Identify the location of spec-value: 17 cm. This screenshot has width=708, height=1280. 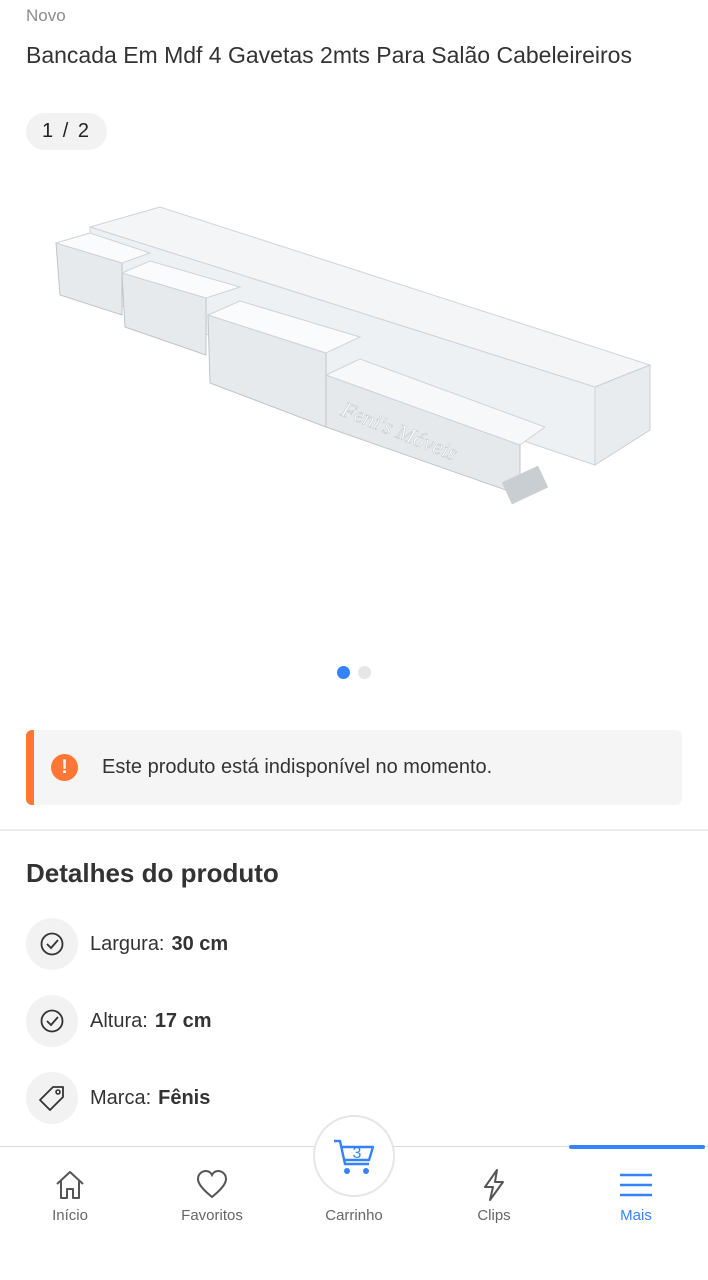
(183, 1020).